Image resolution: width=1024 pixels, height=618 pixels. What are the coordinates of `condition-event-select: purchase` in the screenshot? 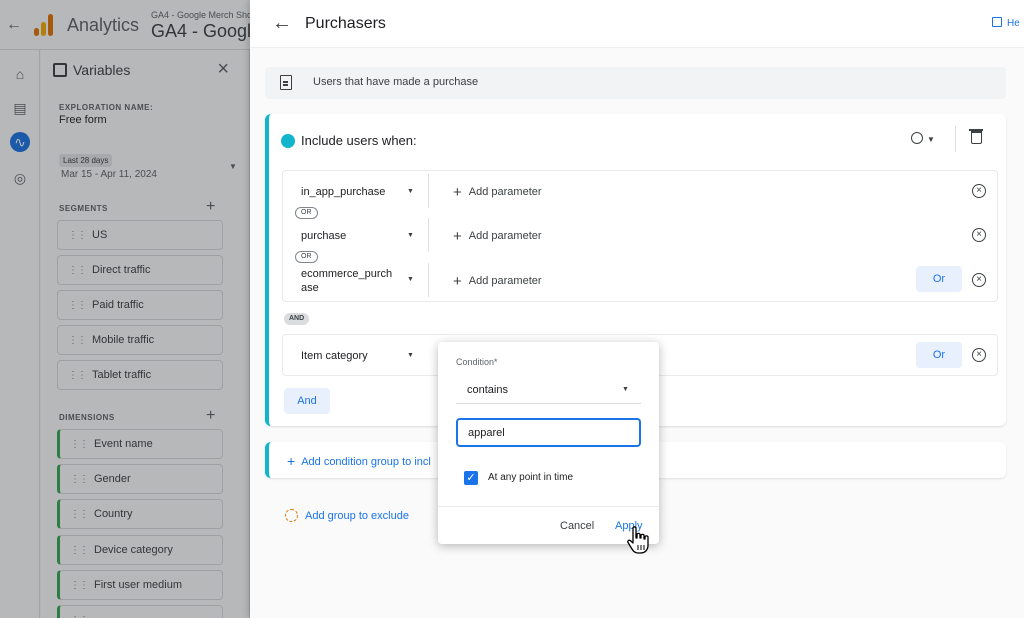 It's located at (351, 236).